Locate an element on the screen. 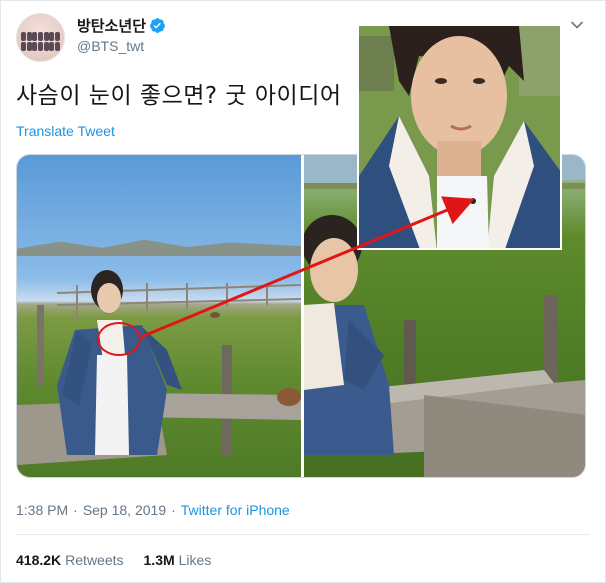  likes-label: Likes is located at coordinates (195, 560).